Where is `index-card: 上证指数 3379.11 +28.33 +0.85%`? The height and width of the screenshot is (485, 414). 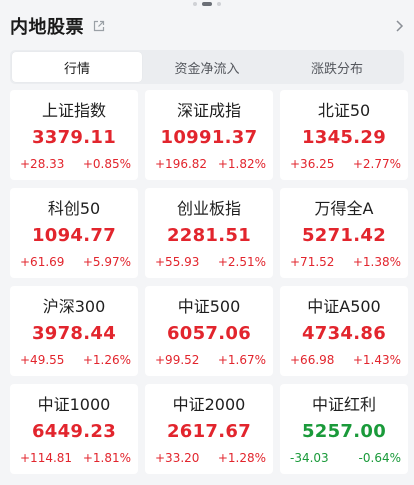
index-card: 上证指数 3379.11 +28.33 +0.85% is located at coordinates (74, 135).